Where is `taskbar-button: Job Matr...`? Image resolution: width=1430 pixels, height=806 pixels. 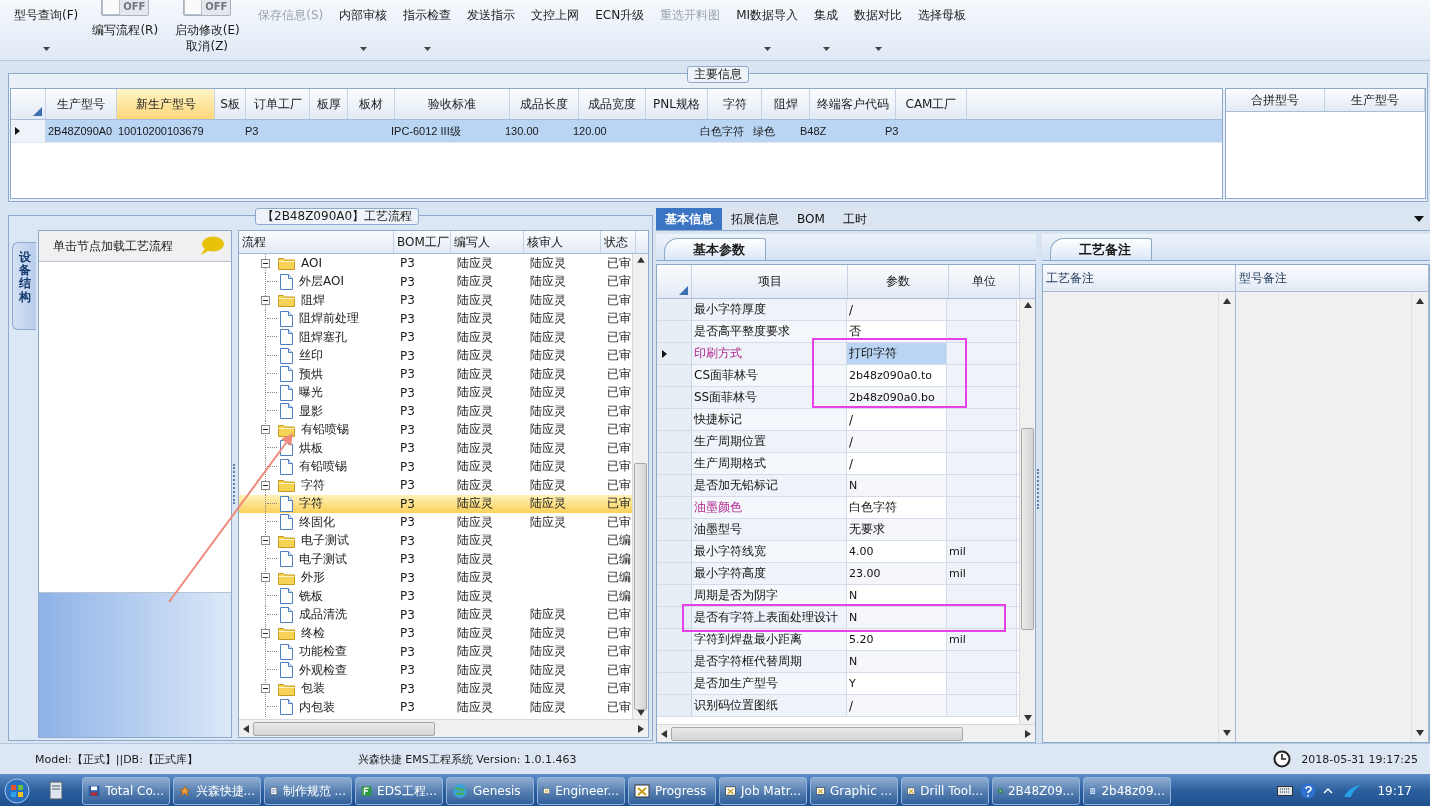
taskbar-button: Job Matr... is located at coordinates (763, 791).